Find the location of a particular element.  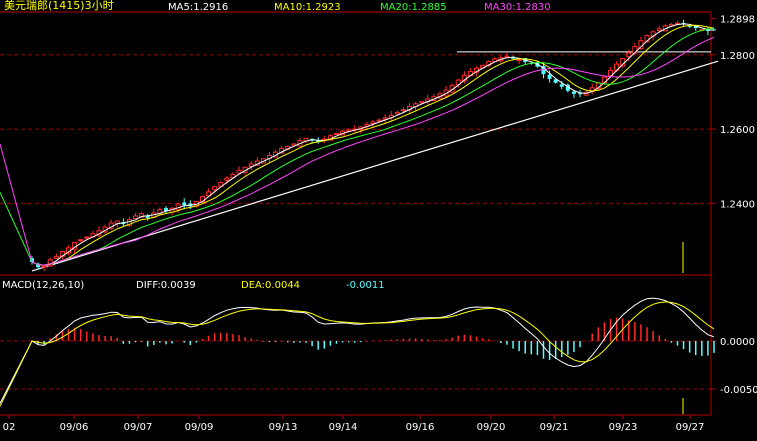

macd-name-label: MACD(12,26,10) is located at coordinates (43, 285).